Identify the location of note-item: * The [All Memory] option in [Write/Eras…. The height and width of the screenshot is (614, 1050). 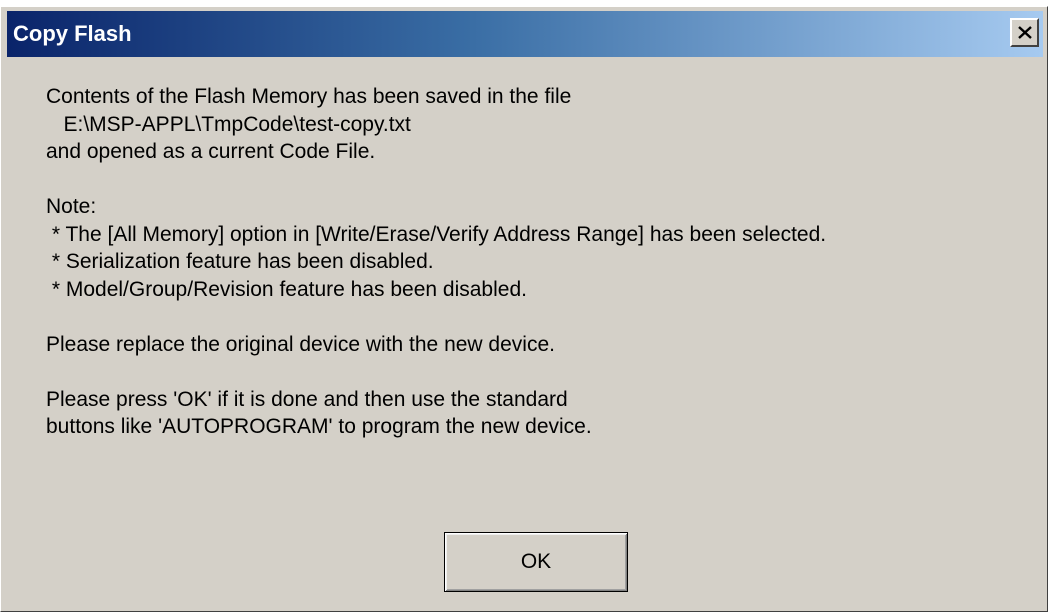
(436, 234).